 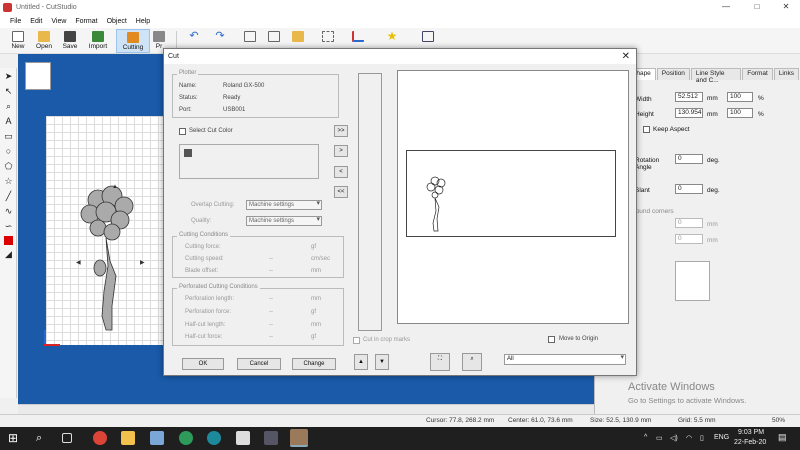 I want to click on open-button: Open, so click(x=44, y=41).